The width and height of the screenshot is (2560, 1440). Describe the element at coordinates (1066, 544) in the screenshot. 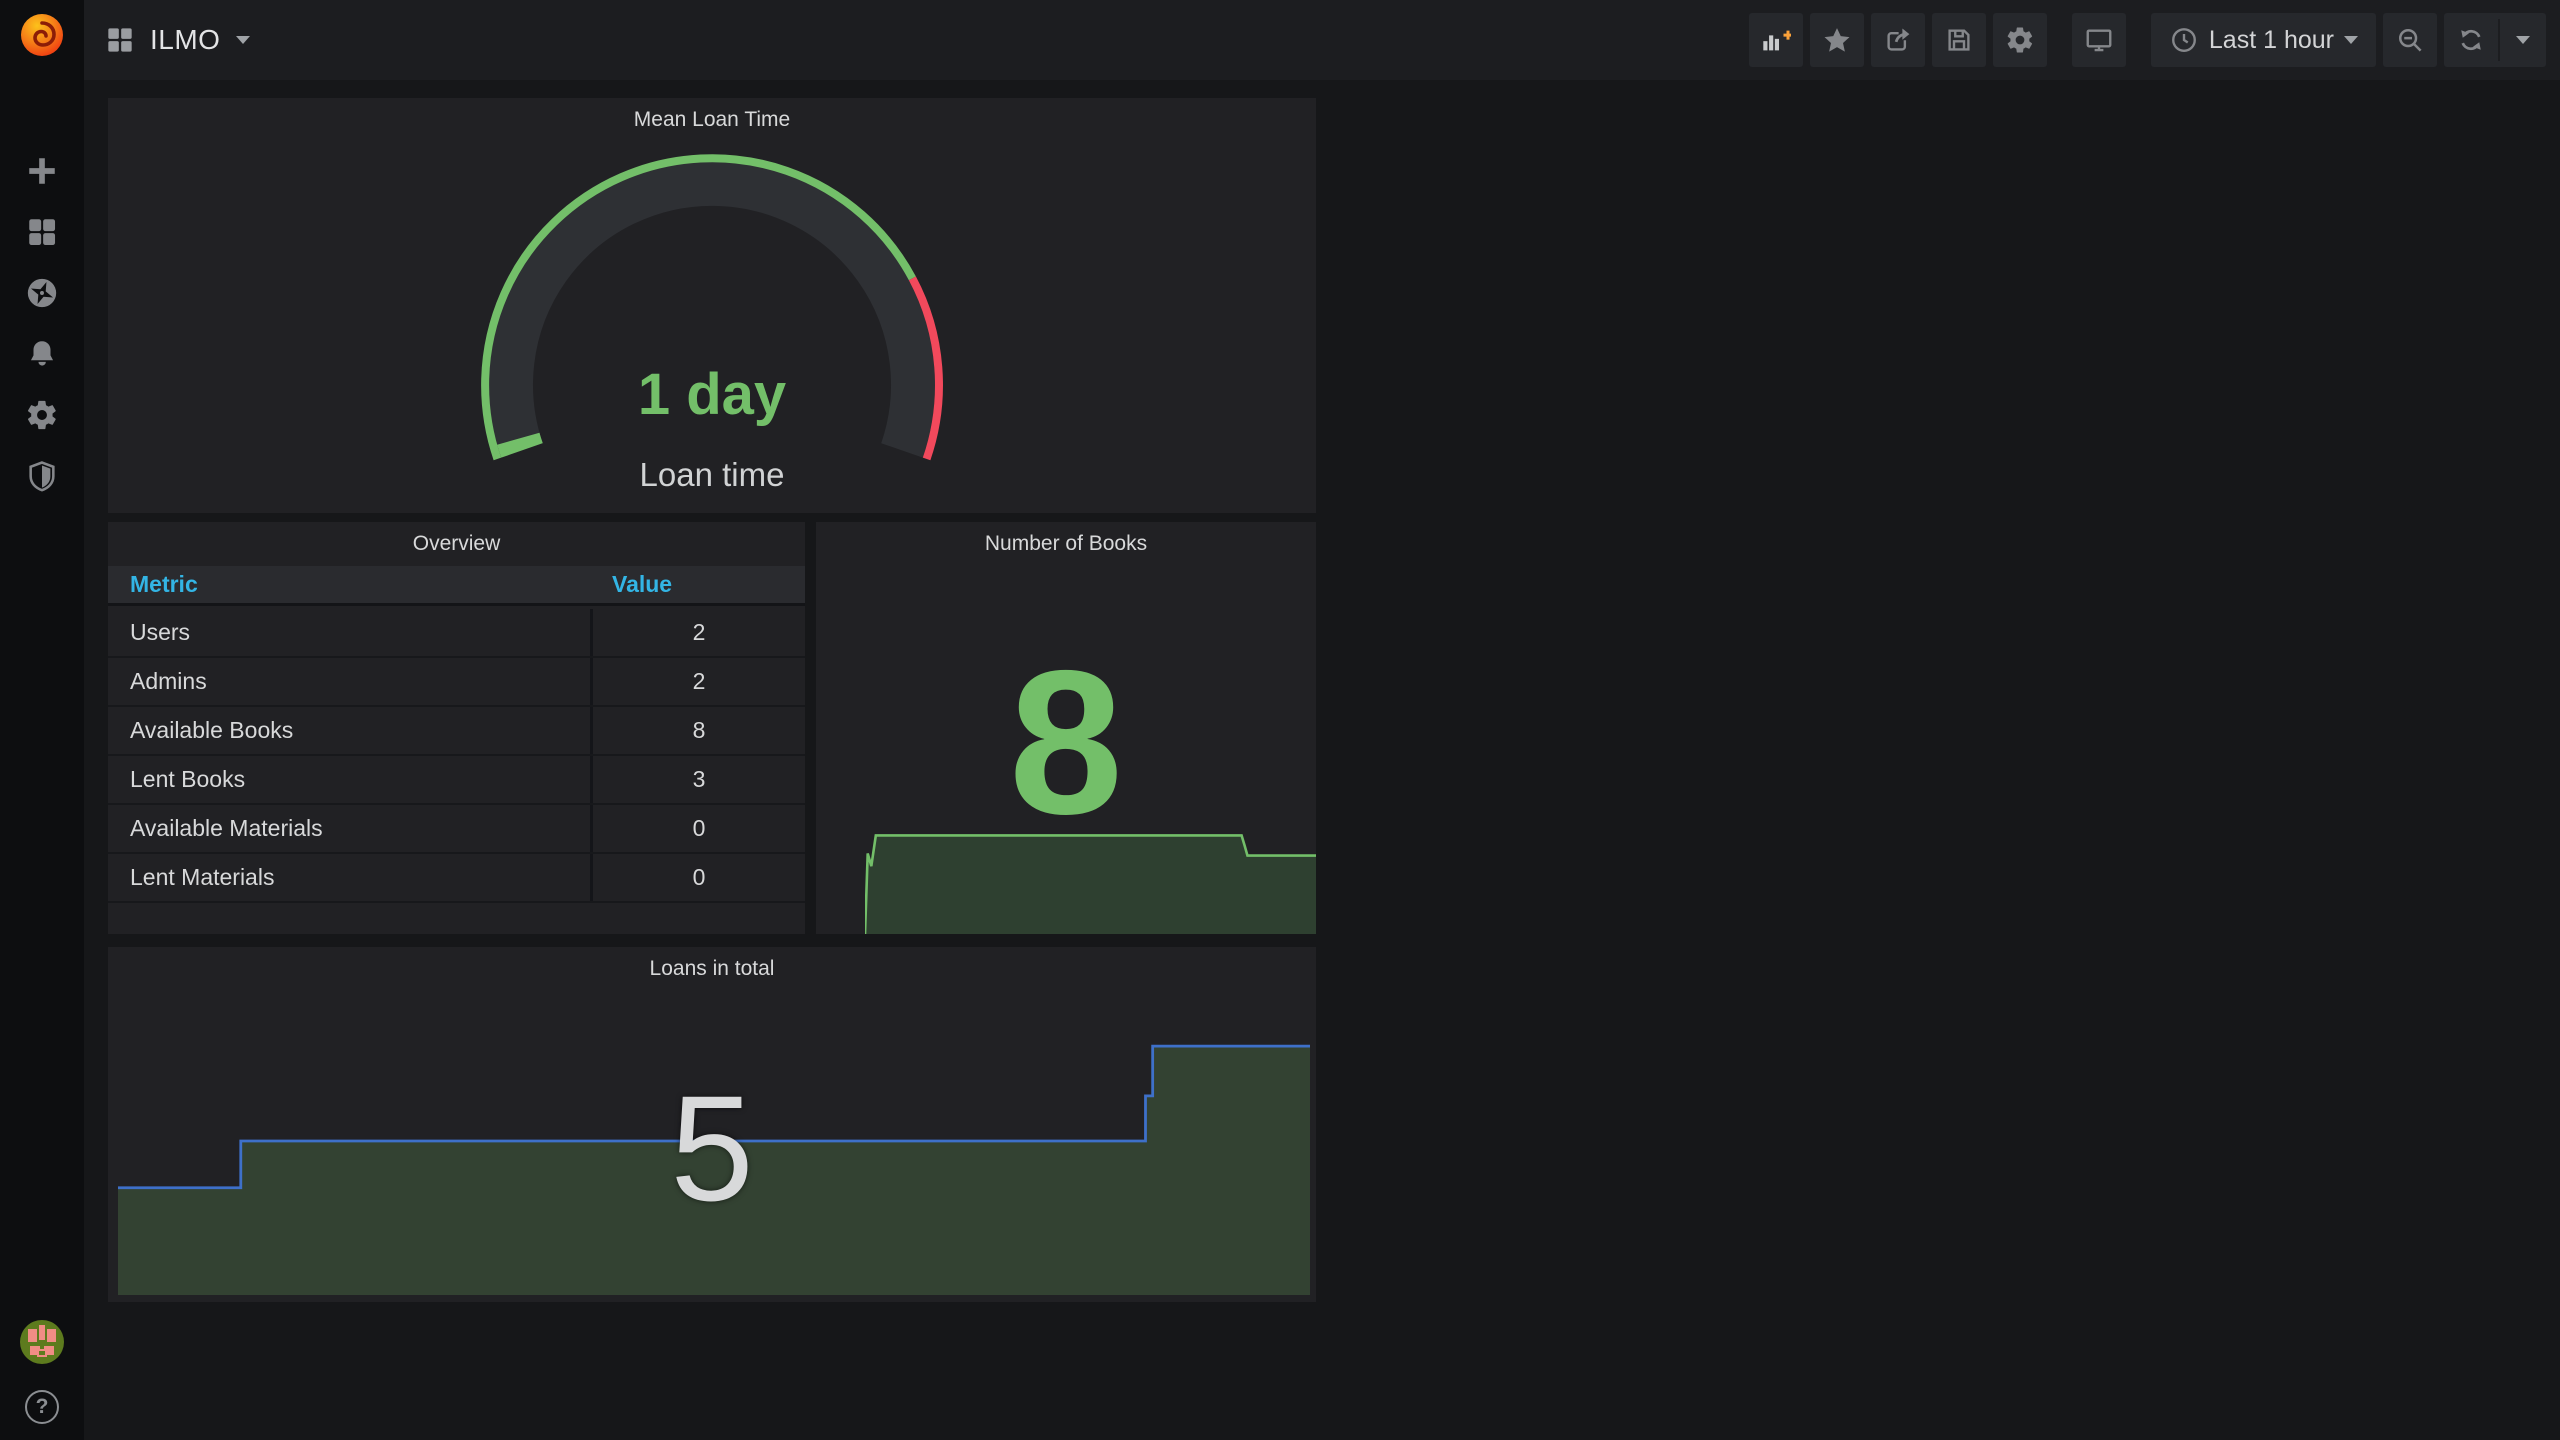

I see `panel-title: Number of Books` at that location.